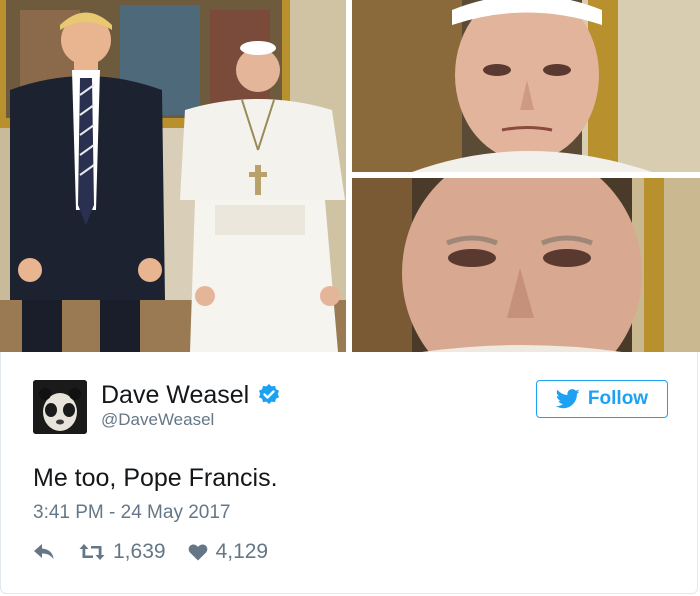  I want to click on heart-icon, so click(197, 552).